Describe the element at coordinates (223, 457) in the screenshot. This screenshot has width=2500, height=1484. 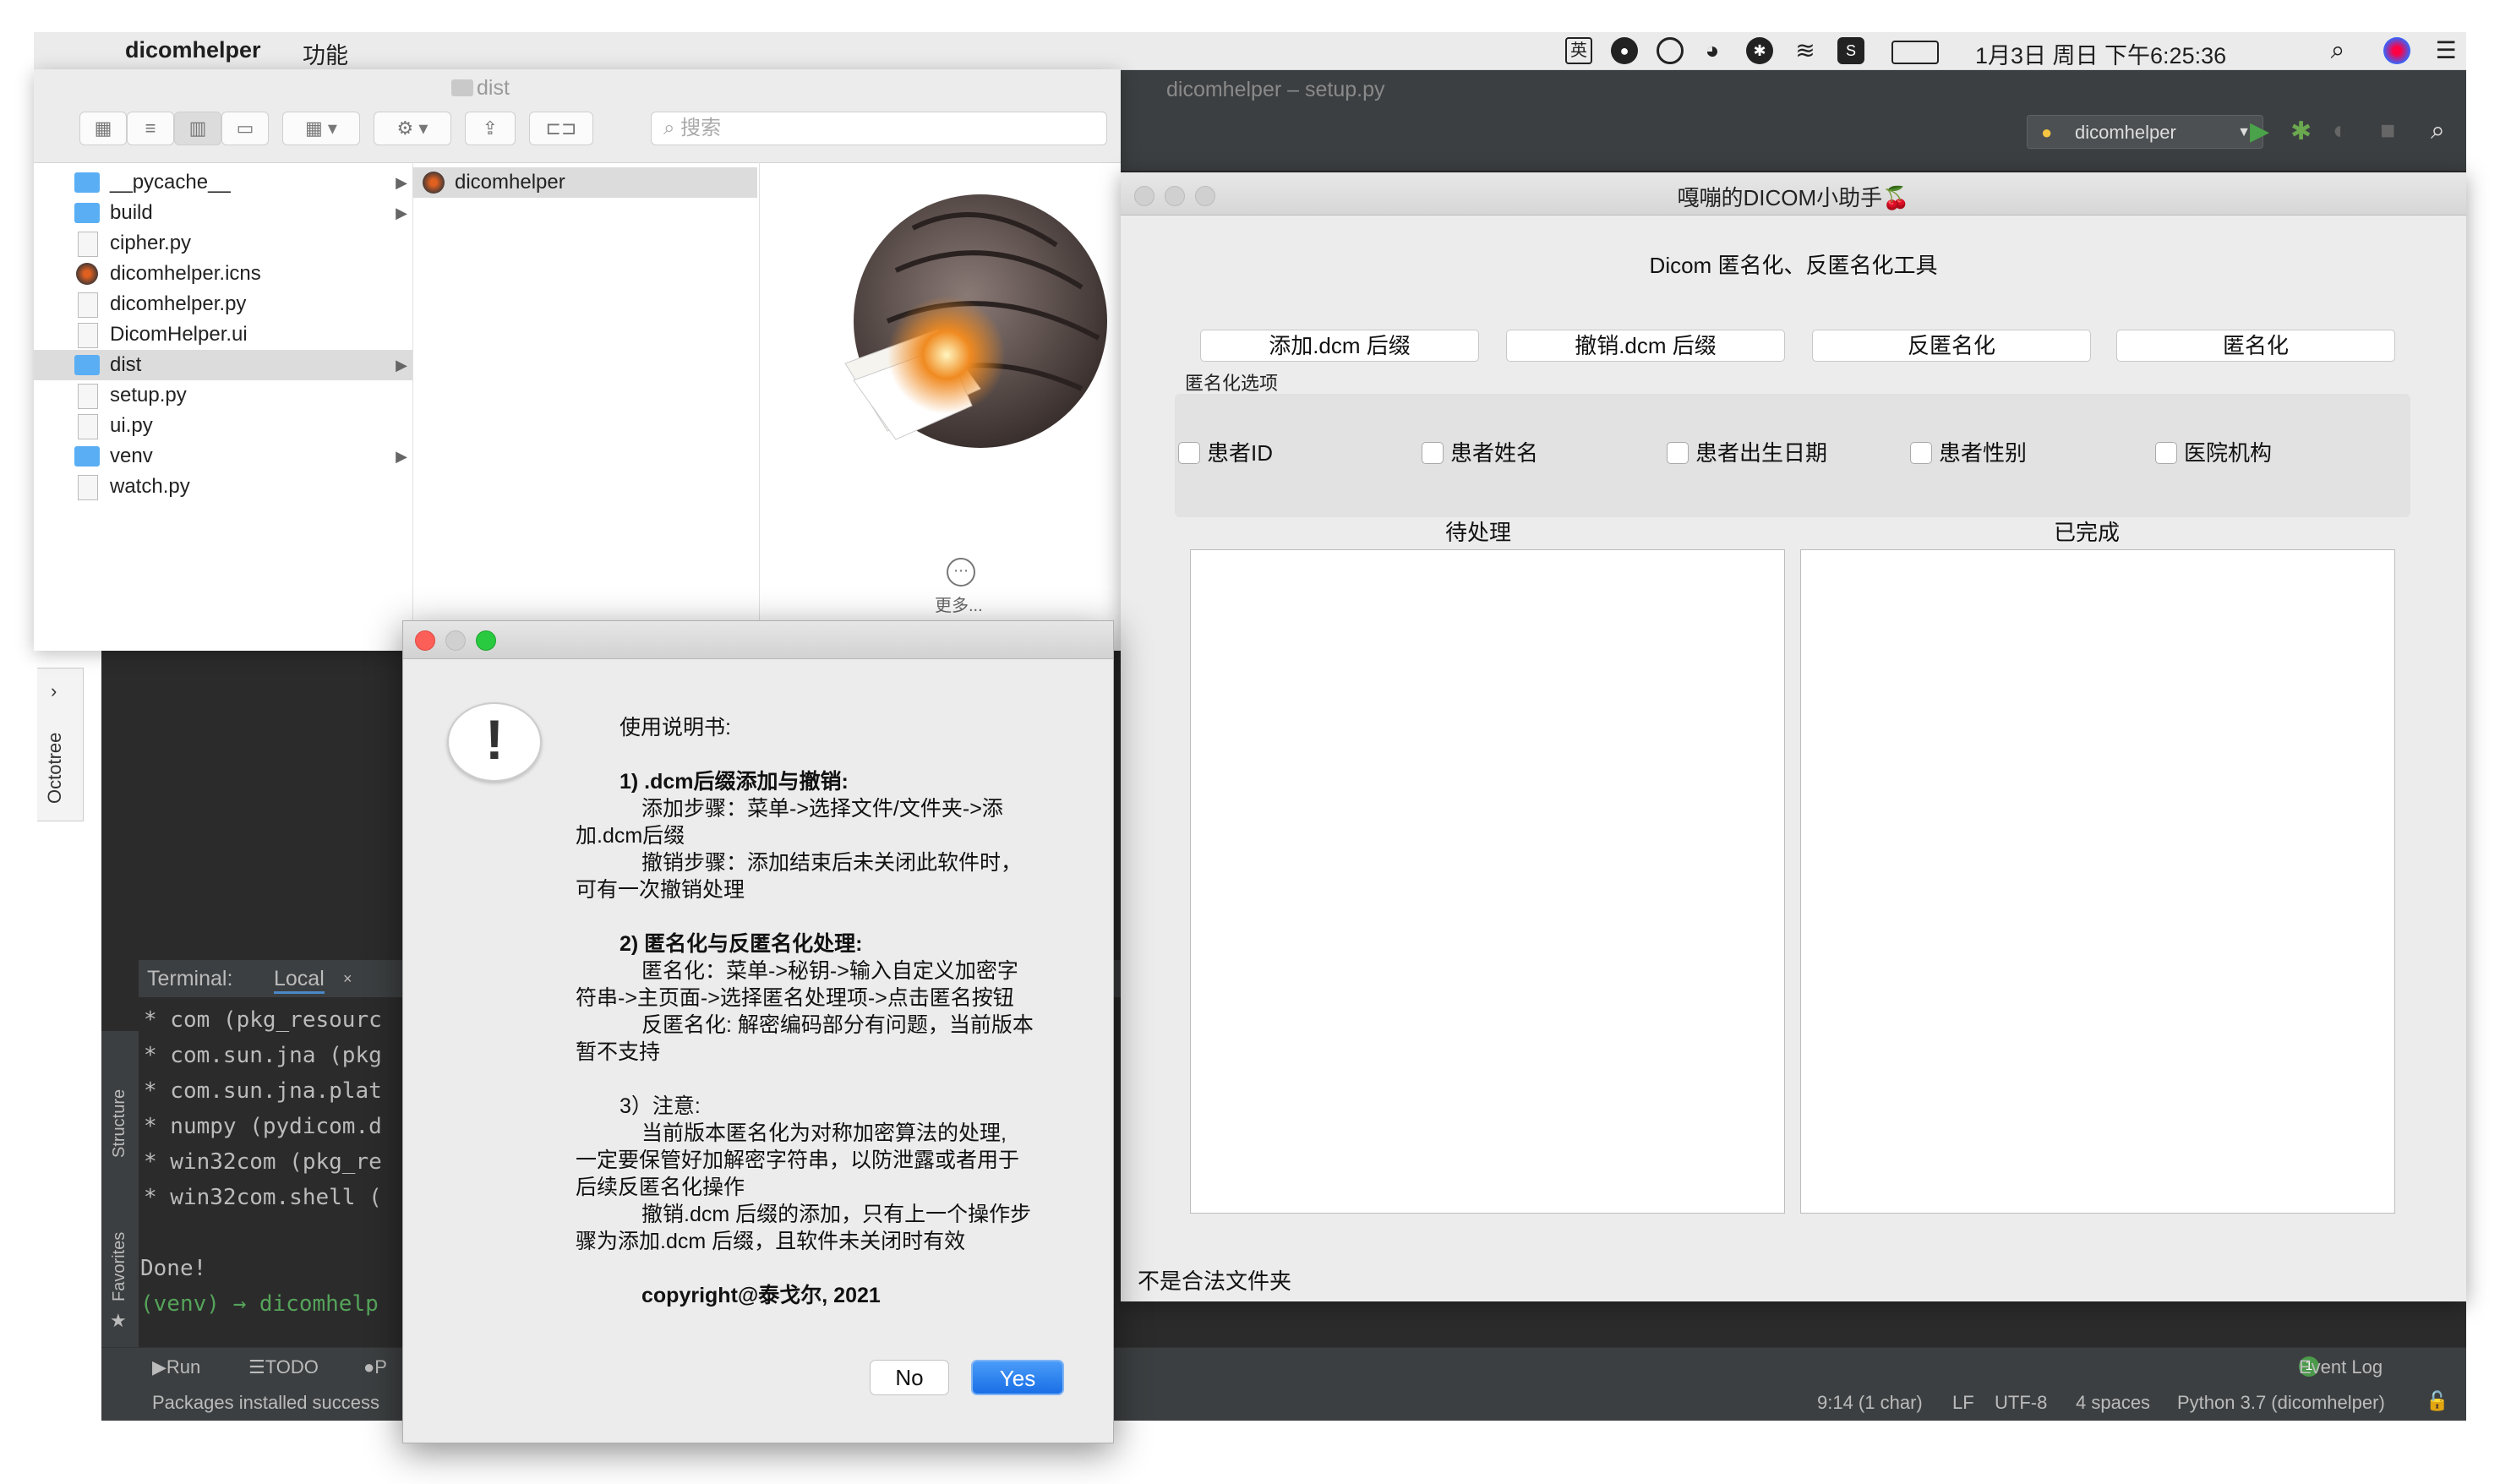
I see `list-item: venv ▶` at that location.